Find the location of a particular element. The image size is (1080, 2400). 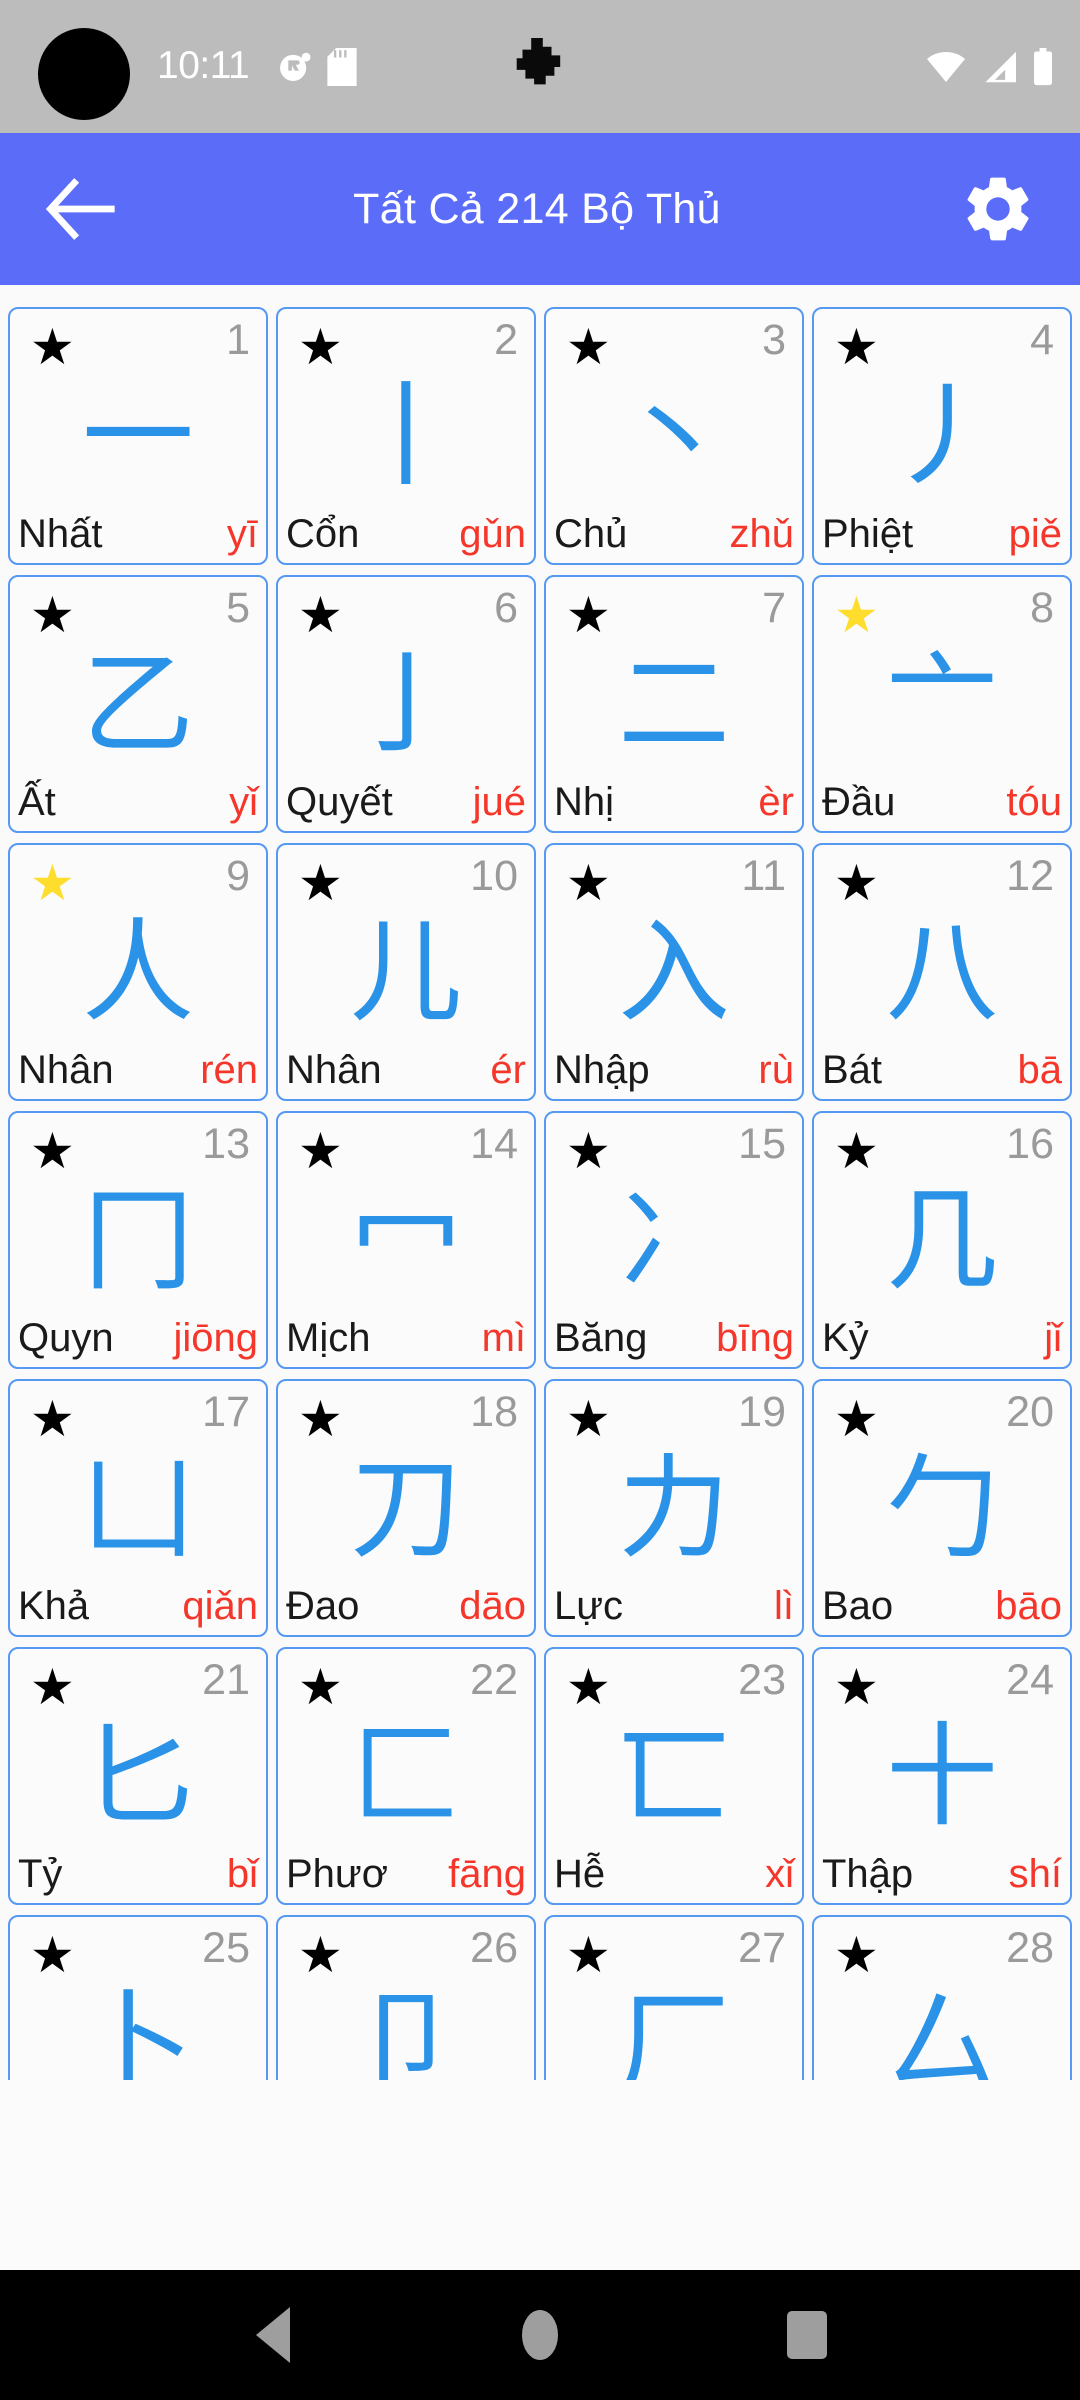

radical-card: ★ 27 厂 is located at coordinates (674, 1997).